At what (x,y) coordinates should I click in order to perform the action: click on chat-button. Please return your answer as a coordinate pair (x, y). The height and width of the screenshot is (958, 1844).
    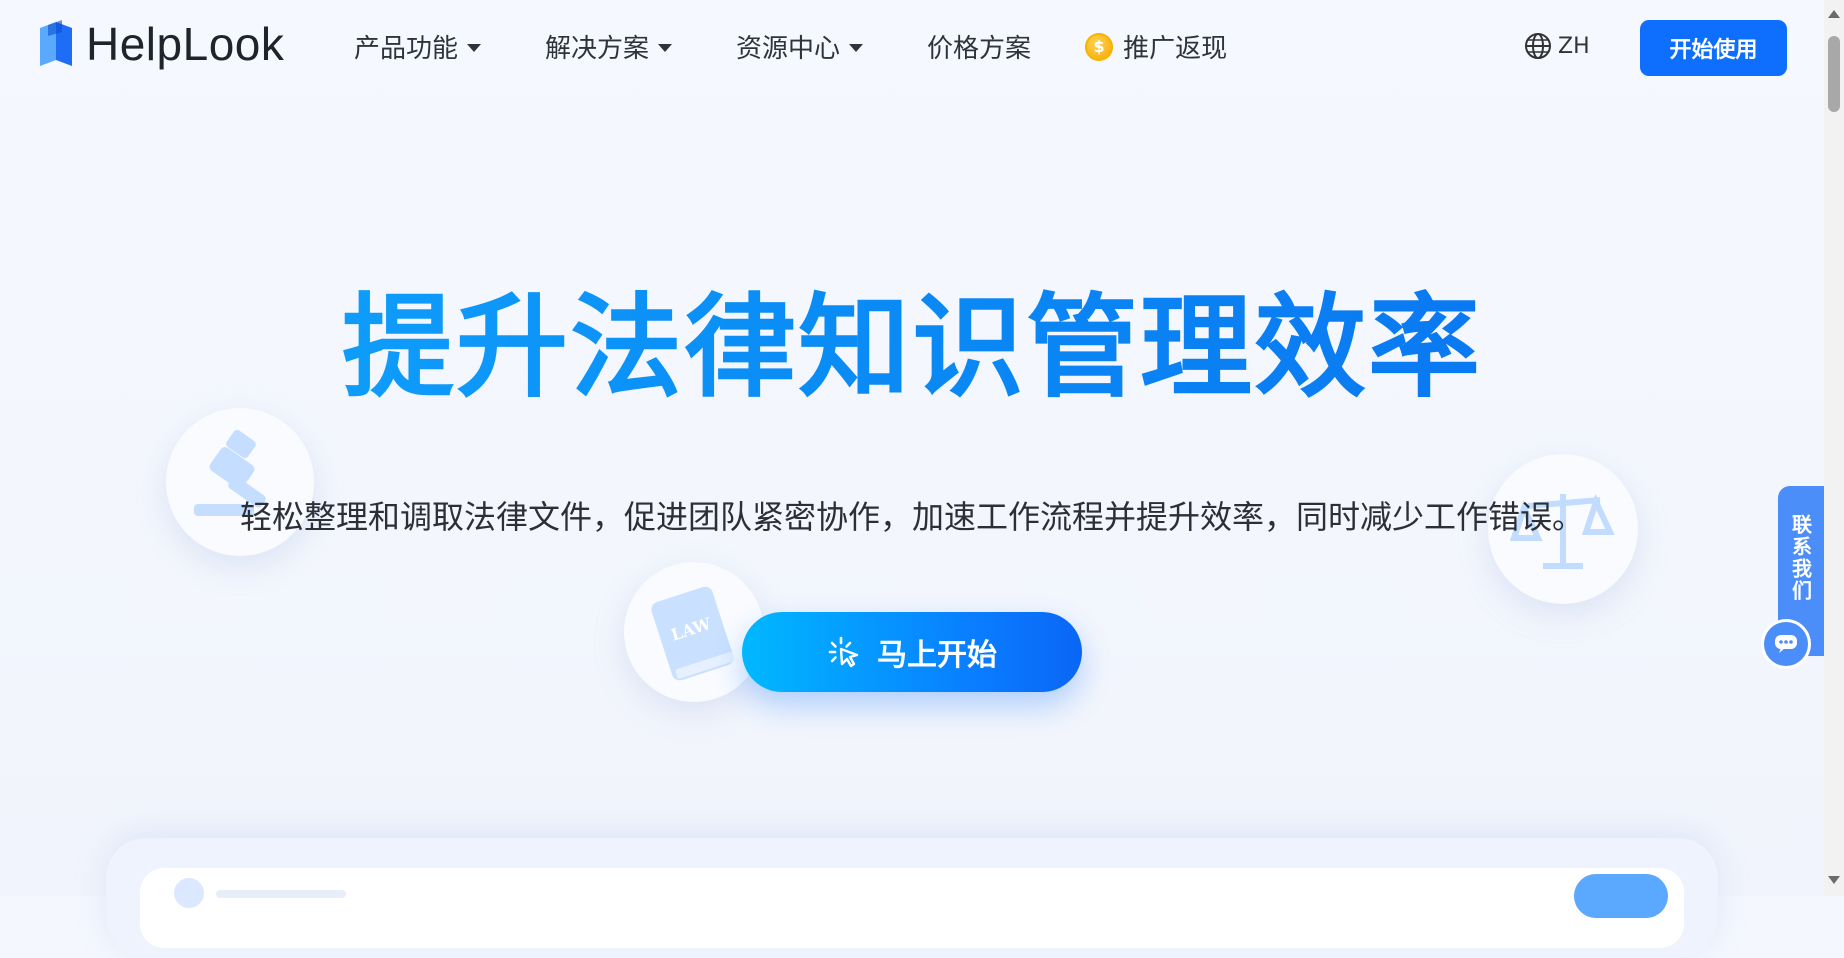
    Looking at the image, I should click on (1786, 644).